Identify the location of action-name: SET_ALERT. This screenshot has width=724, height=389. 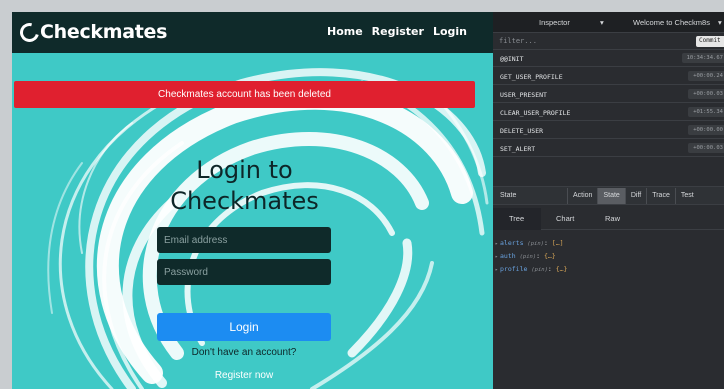
(518, 149).